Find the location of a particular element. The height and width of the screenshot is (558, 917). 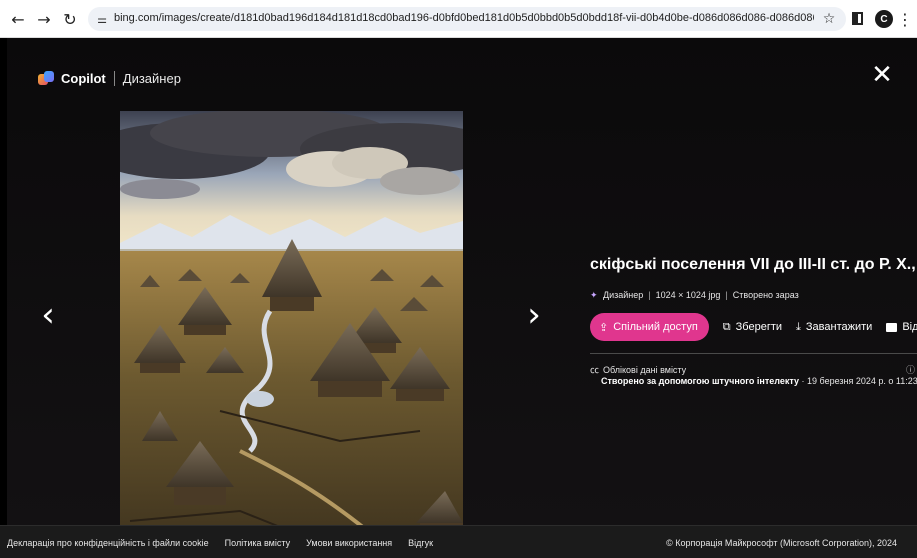

site-settings-icon: ⚌ is located at coordinates (102, 19).